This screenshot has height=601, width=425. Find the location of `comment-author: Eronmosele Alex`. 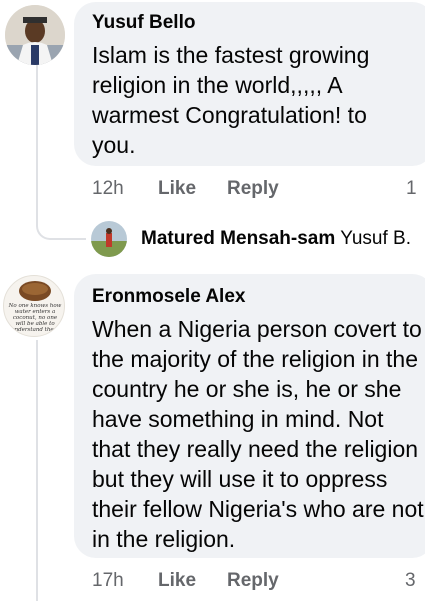

comment-author: Eronmosele Alex is located at coordinates (258, 297).